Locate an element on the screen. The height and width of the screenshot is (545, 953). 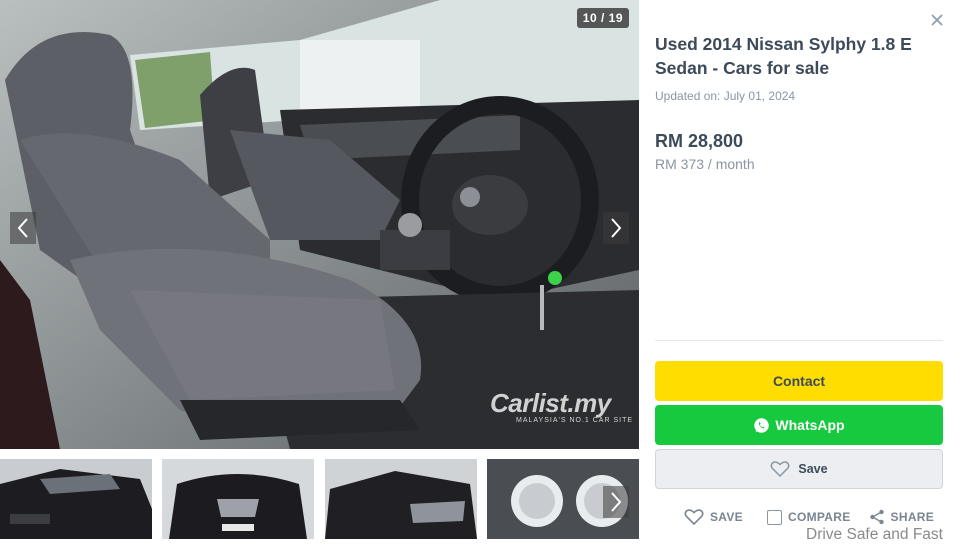
save-button: Save is located at coordinates (799, 469).